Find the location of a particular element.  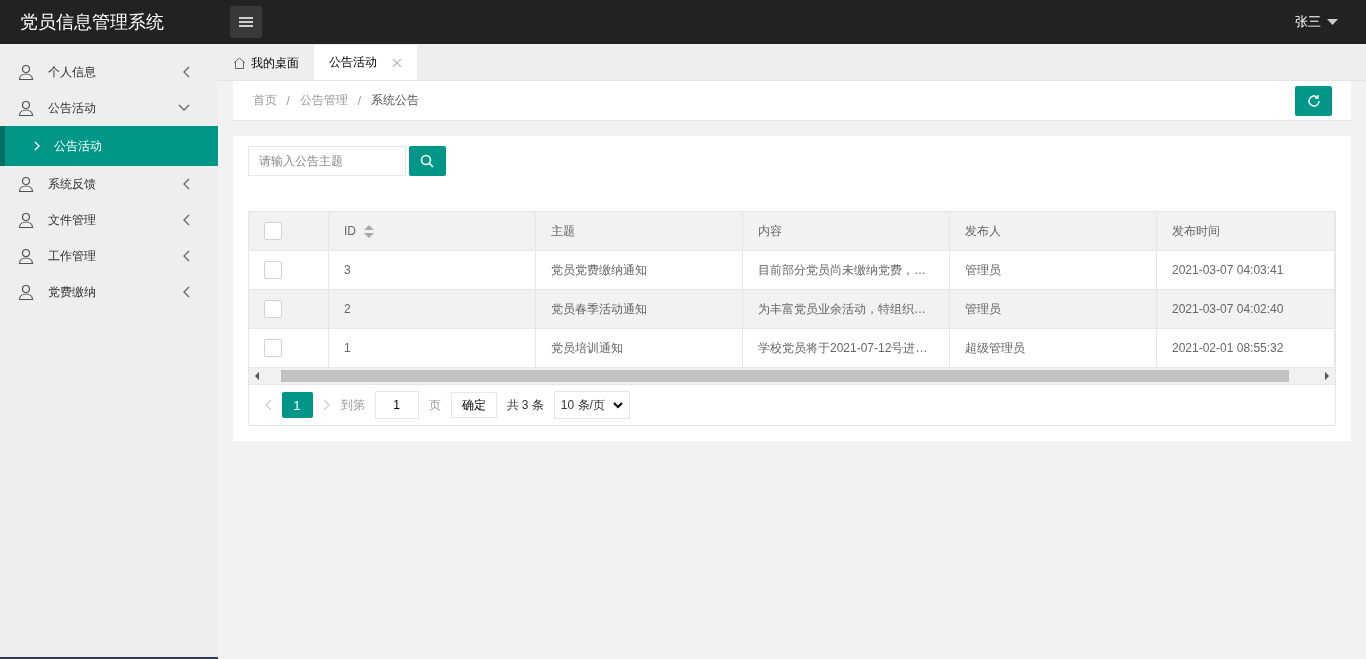

tab: 公告活动 is located at coordinates (365, 62).